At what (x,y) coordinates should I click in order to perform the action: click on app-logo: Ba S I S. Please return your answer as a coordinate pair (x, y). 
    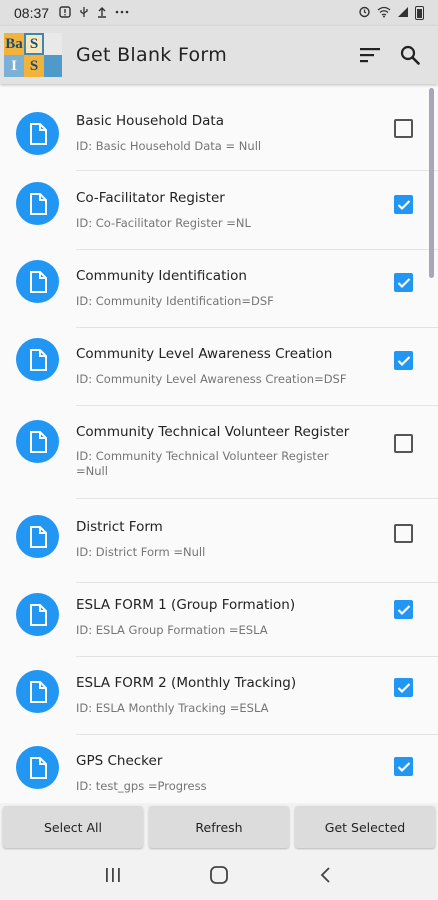
    Looking at the image, I should click on (34, 55).